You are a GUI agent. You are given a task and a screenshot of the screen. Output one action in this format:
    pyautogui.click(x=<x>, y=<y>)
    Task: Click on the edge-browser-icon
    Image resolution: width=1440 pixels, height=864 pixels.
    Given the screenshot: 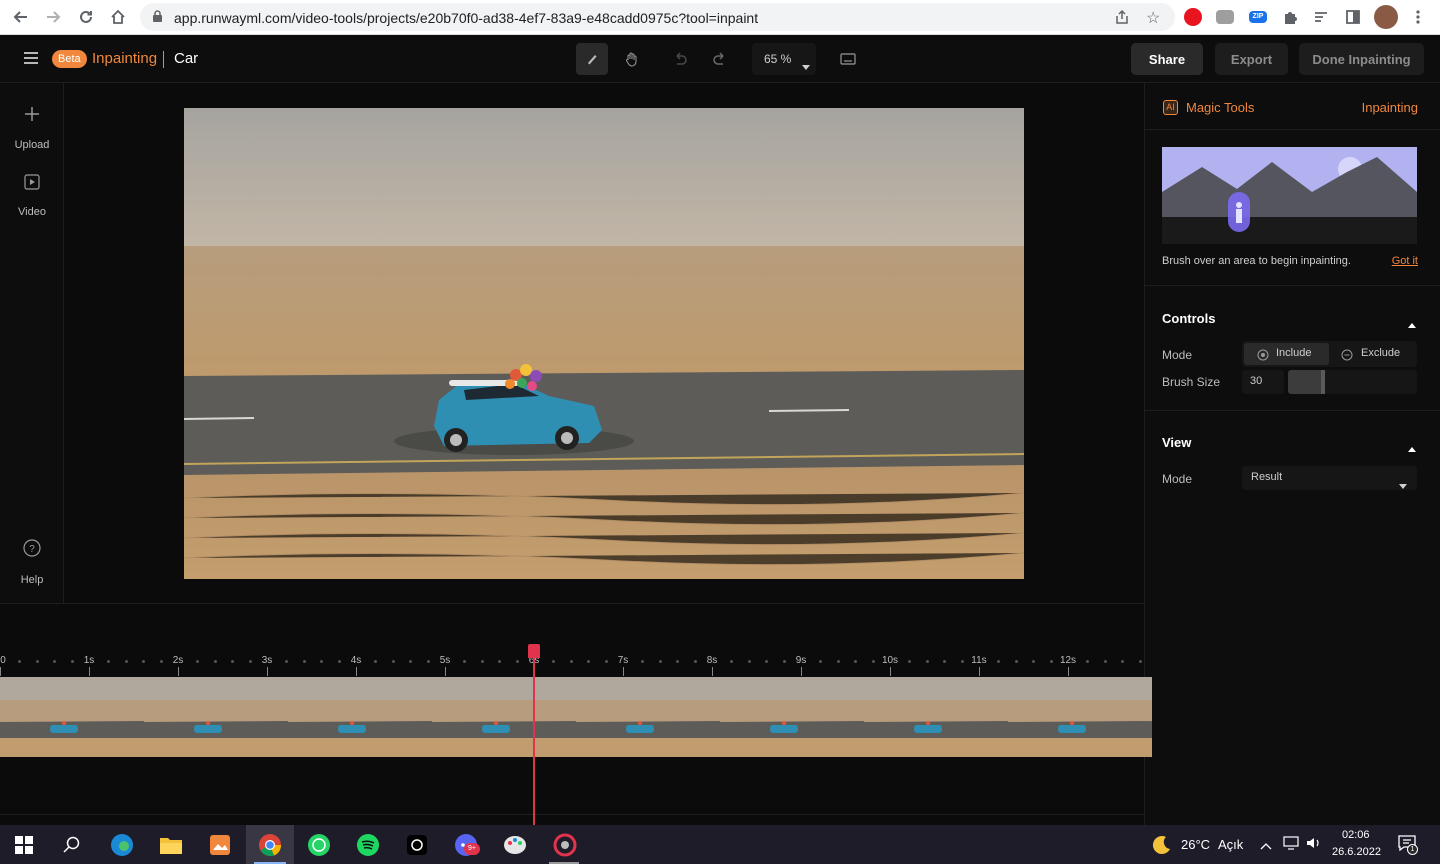 What is the action you would take?
    pyautogui.click(x=122, y=845)
    